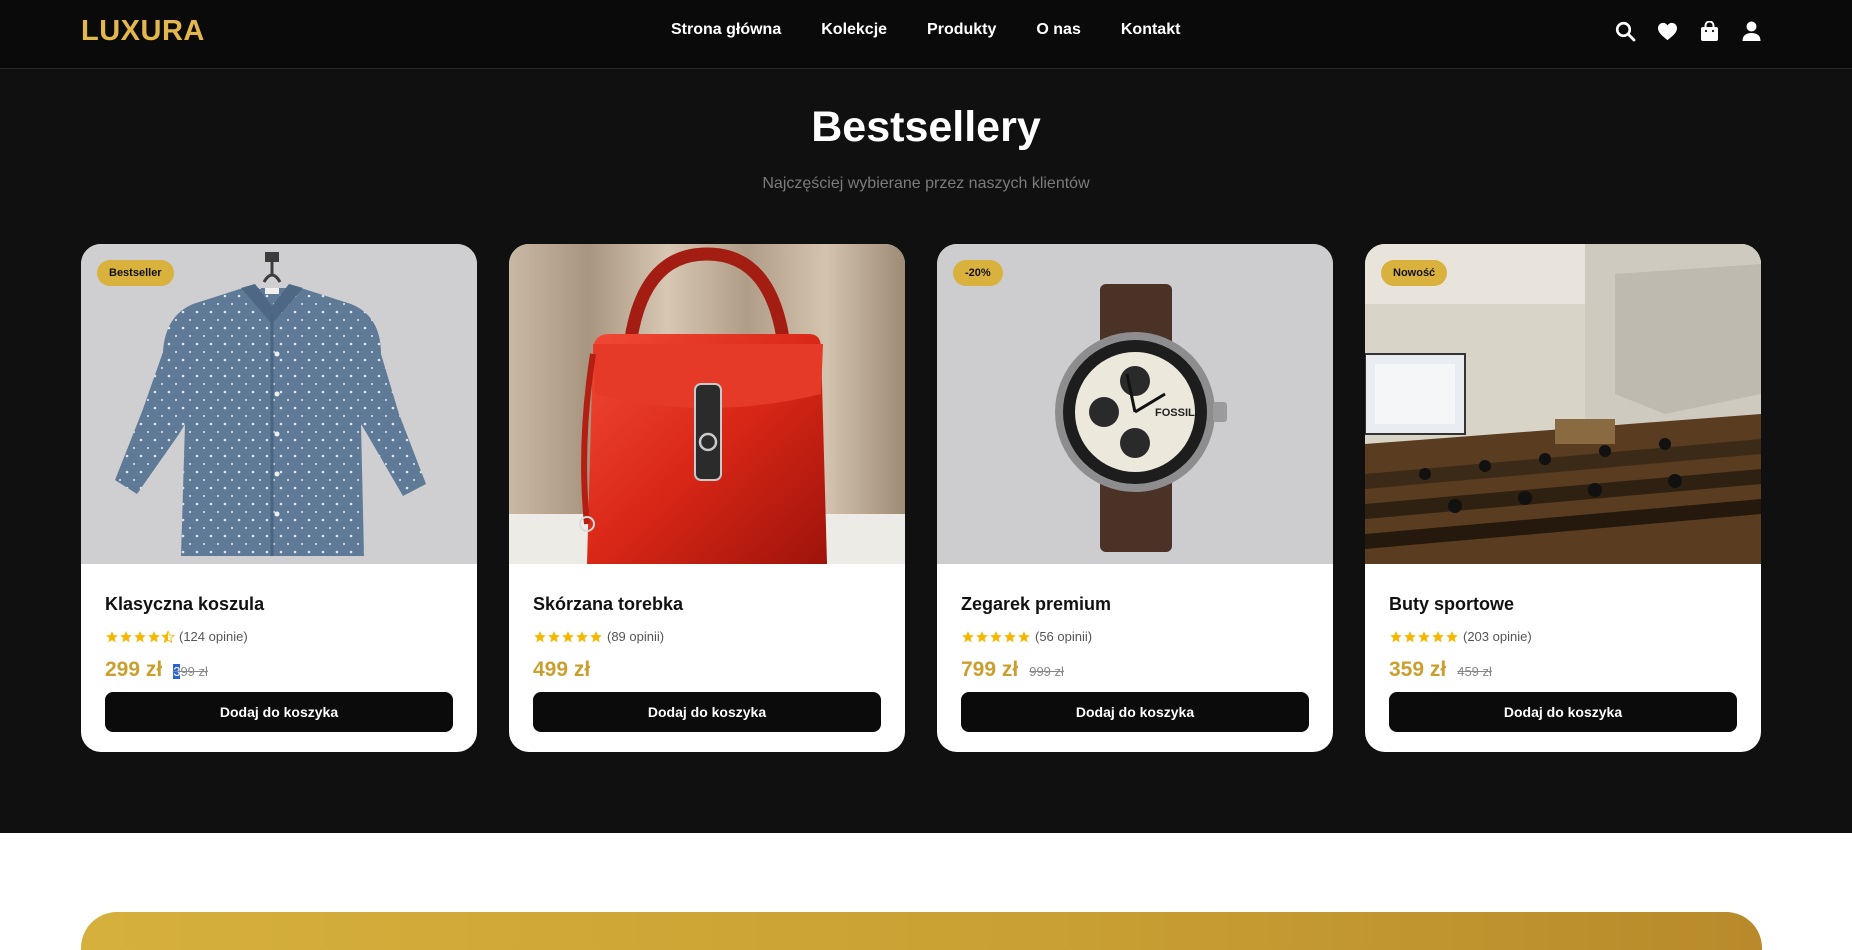 This screenshot has height=950, width=1852. Describe the element at coordinates (1135, 404) in the screenshot. I see `product-image-watch: FOSSIL -20%` at that location.